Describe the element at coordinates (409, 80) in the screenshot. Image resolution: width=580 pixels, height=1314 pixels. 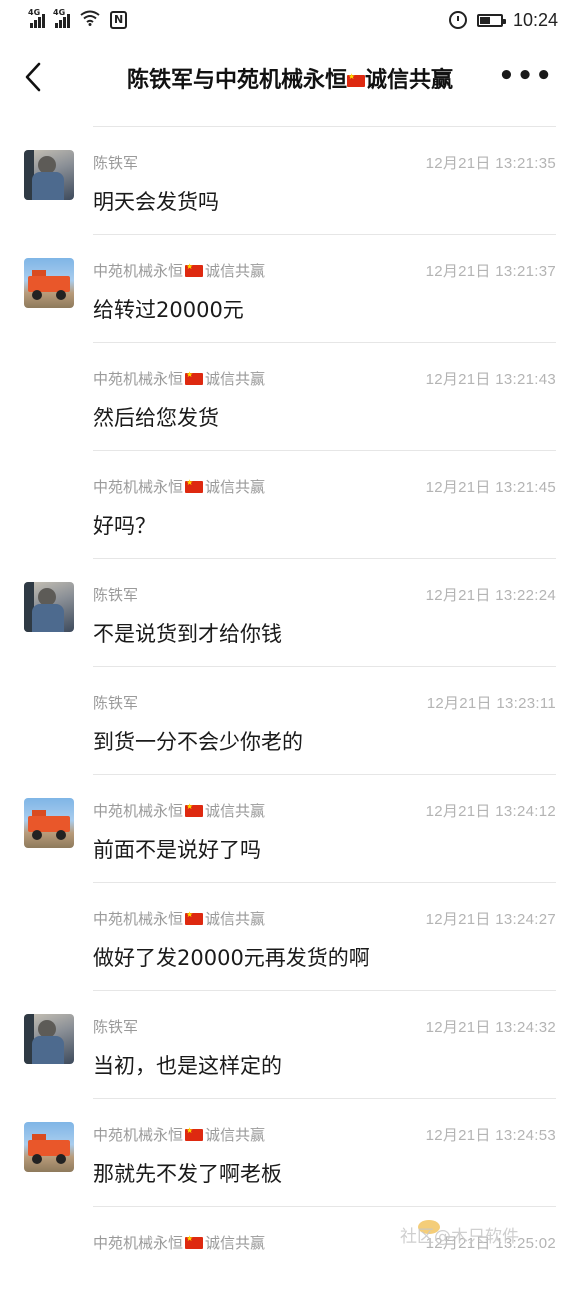
I see `chat-title-suffix: 诚信共赢` at that location.